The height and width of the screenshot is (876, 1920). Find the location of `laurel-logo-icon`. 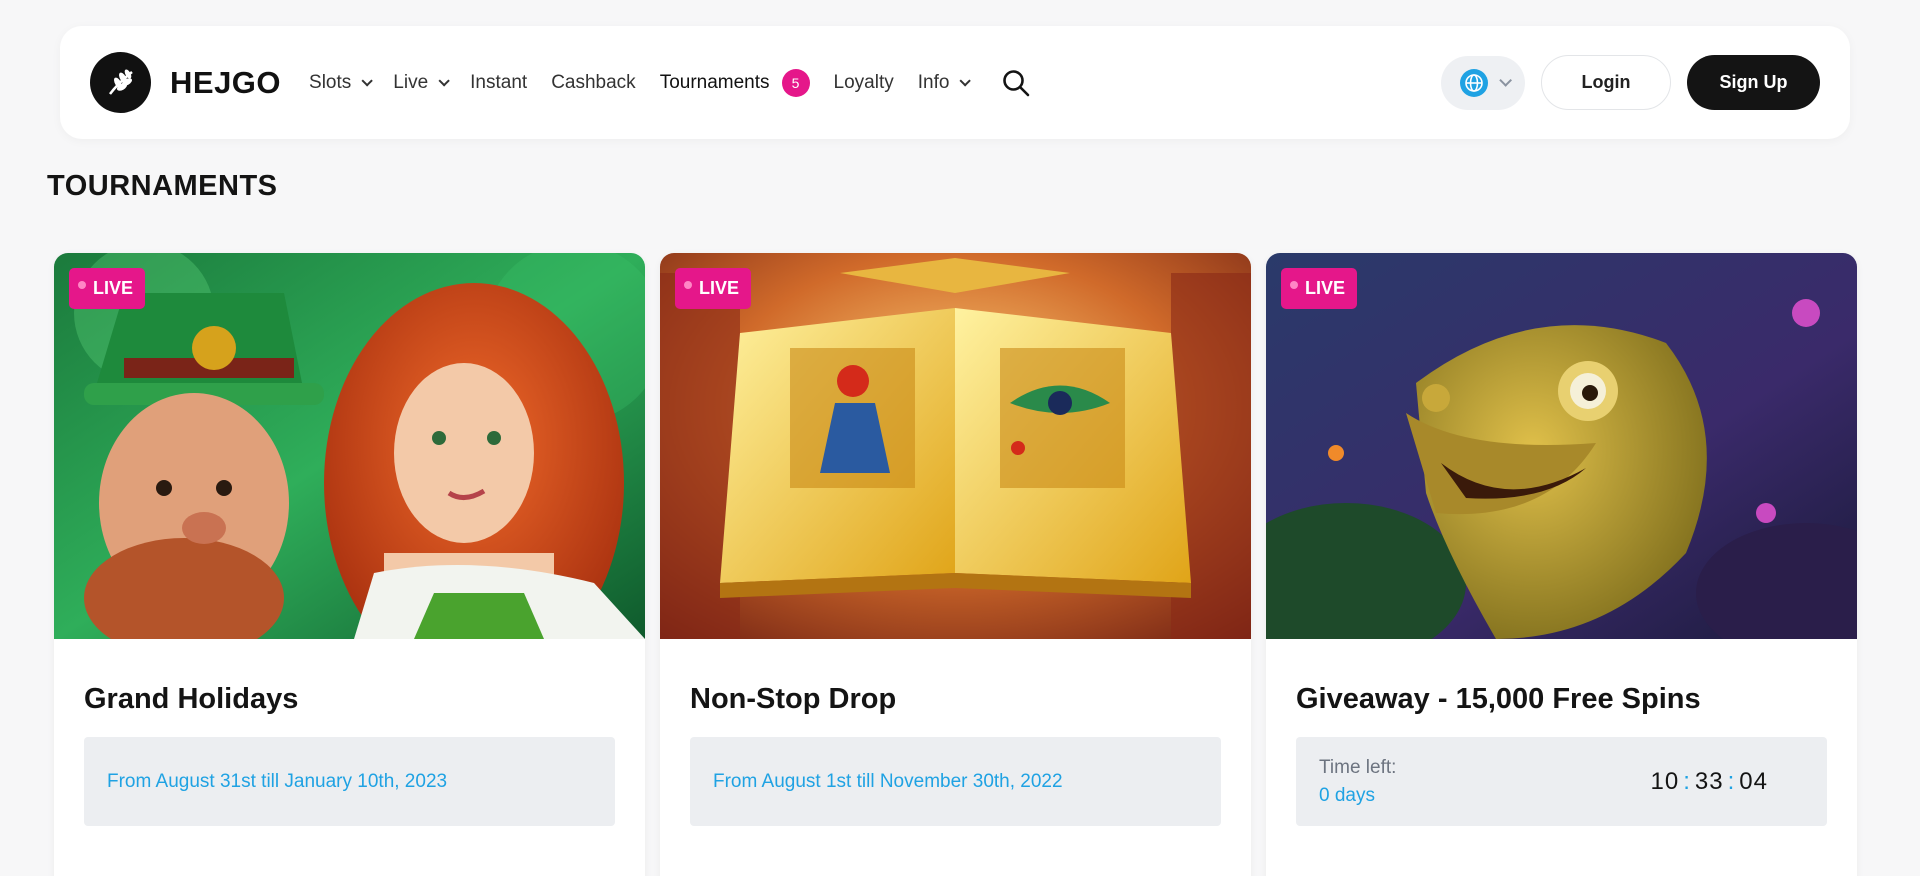

laurel-logo-icon is located at coordinates (120, 82).